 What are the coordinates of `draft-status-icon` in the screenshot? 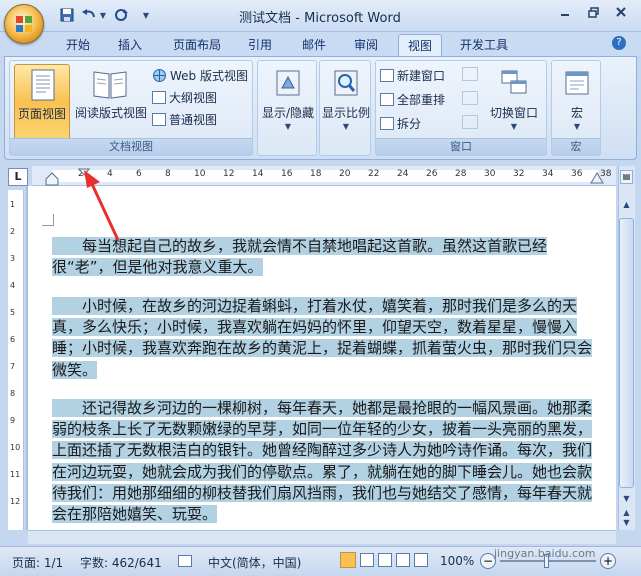 It's located at (421, 560).